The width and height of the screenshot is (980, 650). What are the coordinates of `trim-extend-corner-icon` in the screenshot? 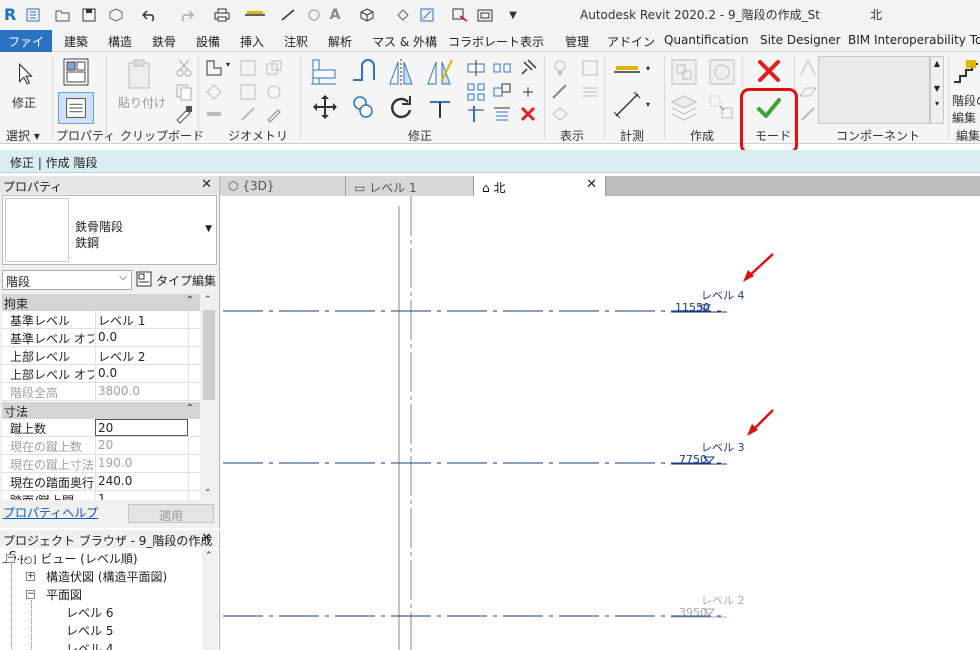 It's located at (440, 107).